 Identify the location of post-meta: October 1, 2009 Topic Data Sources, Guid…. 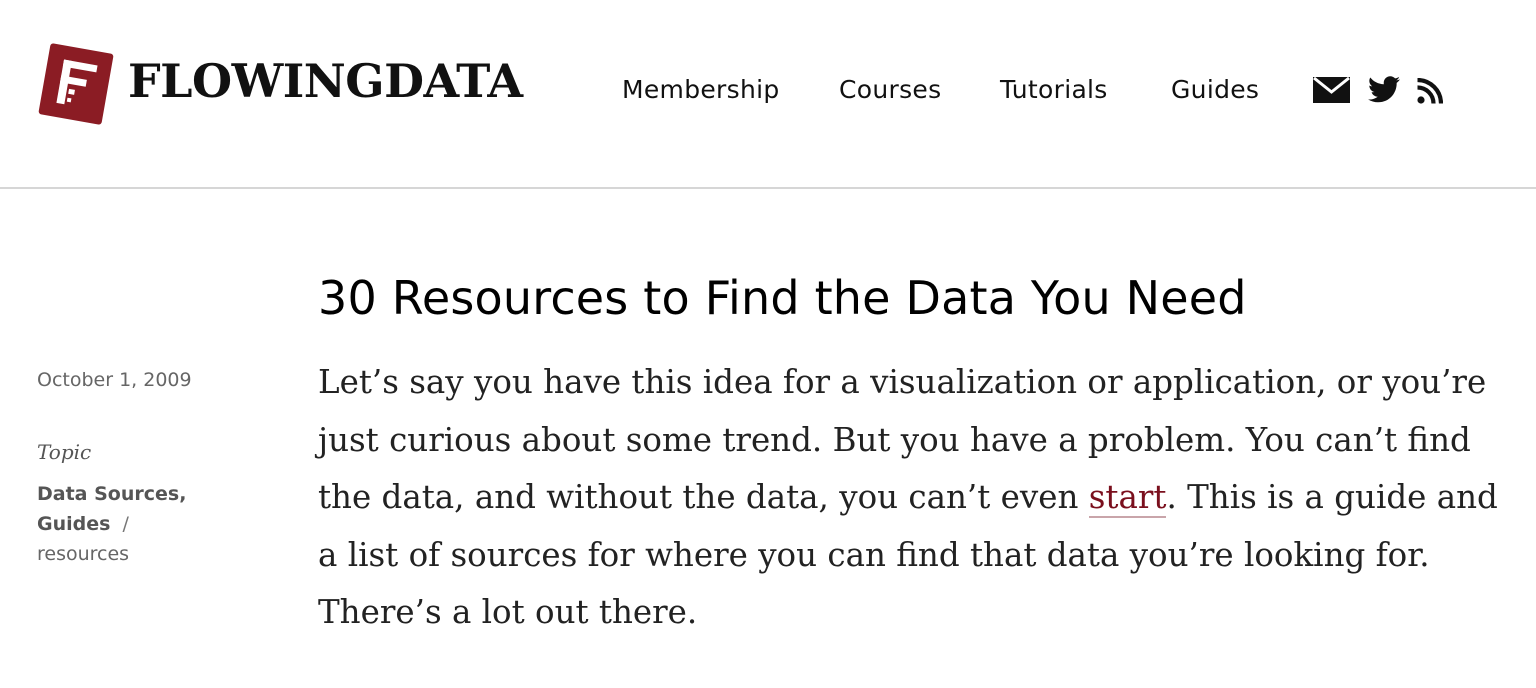
(152, 467).